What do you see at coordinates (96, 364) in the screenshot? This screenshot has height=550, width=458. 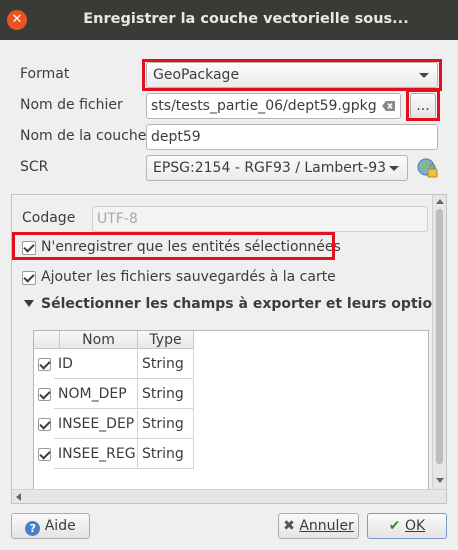 I see `field-name: ID` at bounding box center [96, 364].